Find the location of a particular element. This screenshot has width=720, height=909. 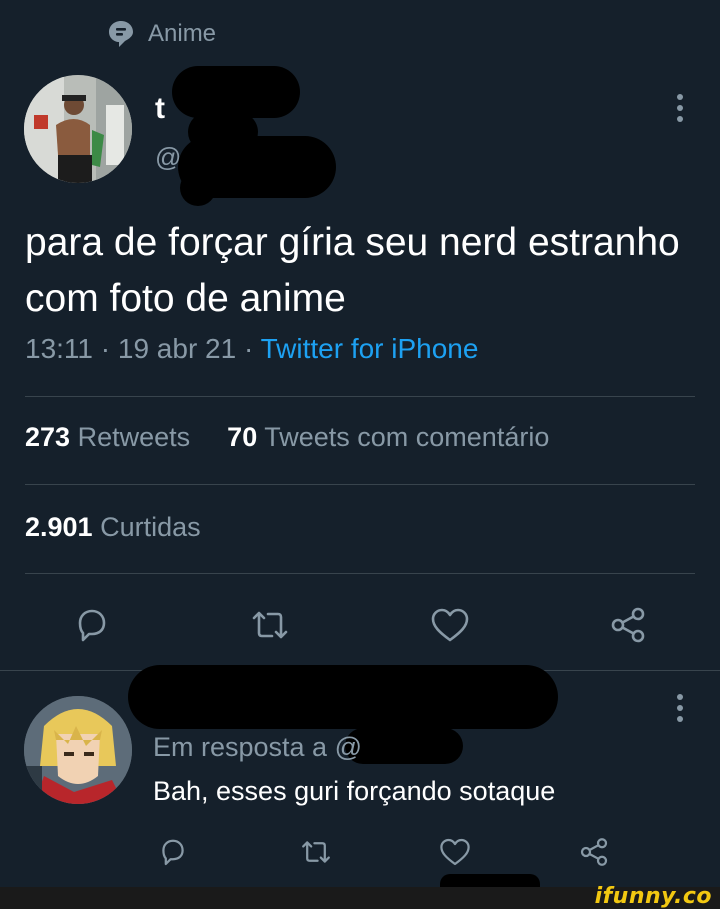

action-bar is located at coordinates (360, 625).